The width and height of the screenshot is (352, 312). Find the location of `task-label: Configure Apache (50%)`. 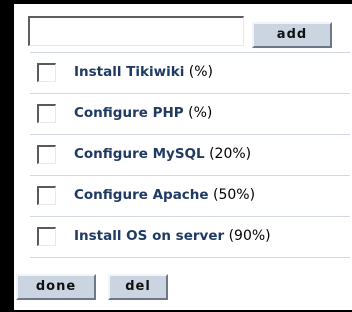

task-label: Configure Apache (50%) is located at coordinates (164, 195).